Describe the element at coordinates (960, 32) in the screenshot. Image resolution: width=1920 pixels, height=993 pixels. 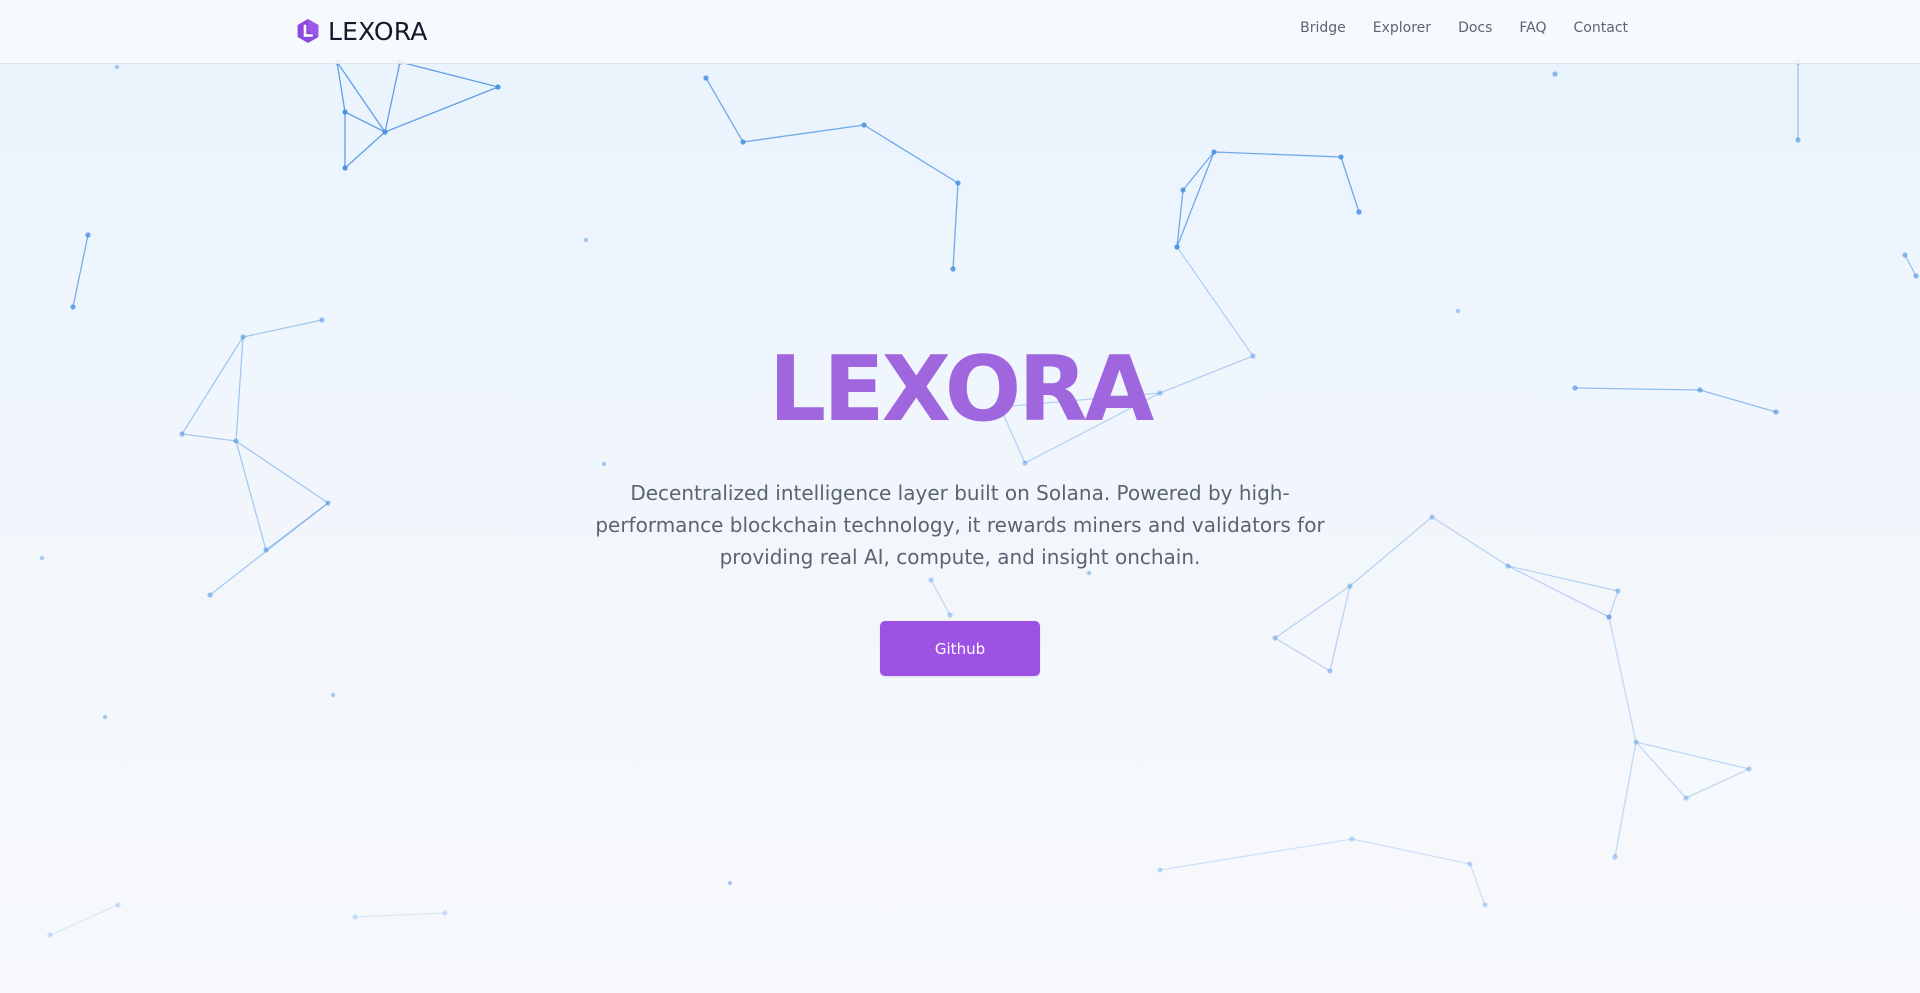
I see `top-navbar: LEXORA Bridge Explorer Docs FAQ Contact` at that location.